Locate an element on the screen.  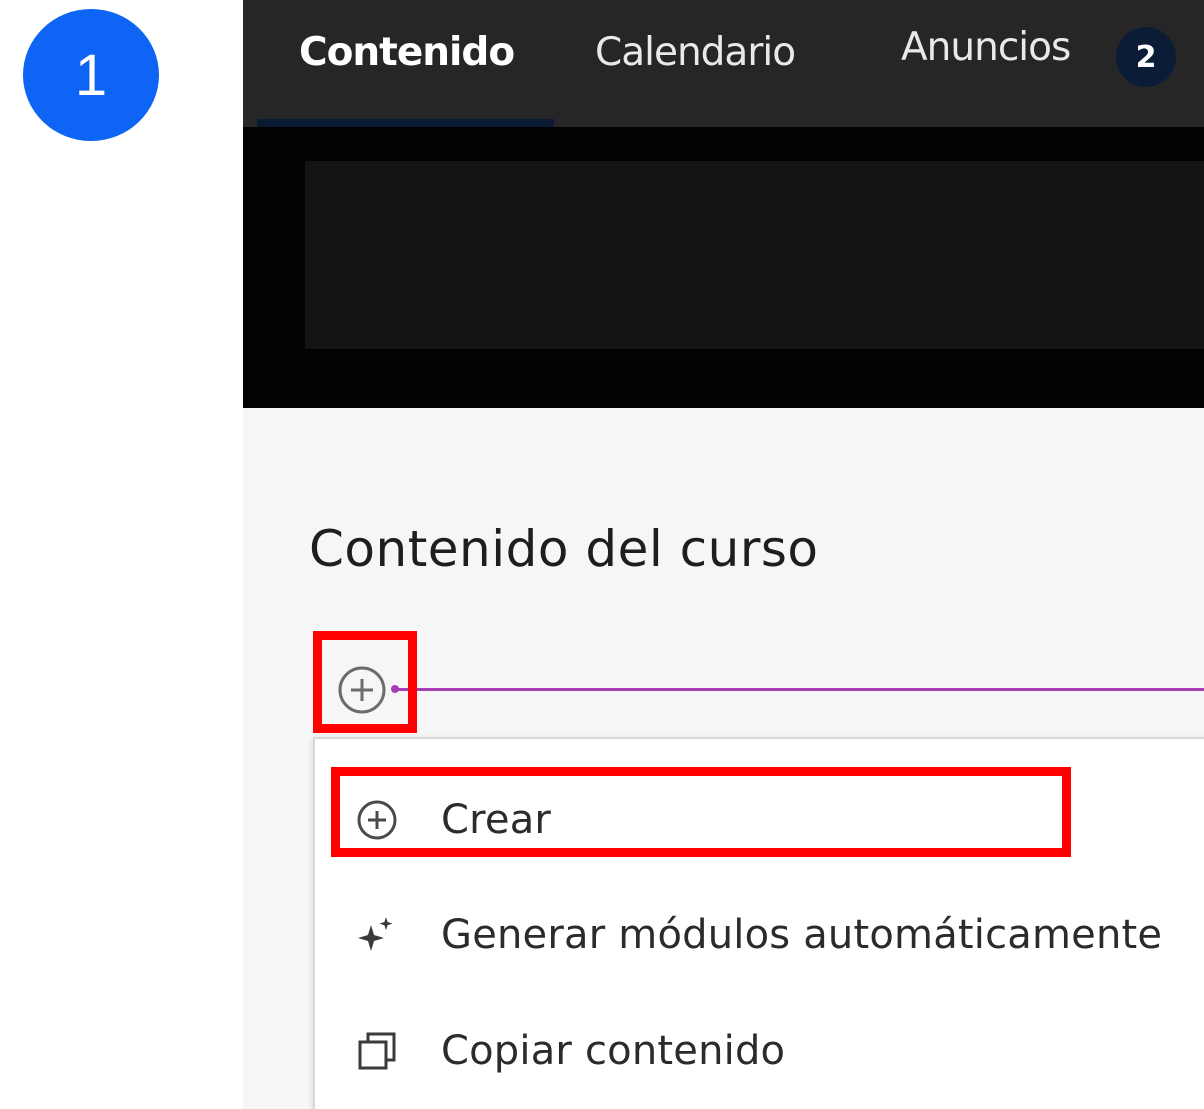
copy-icon is located at coordinates (377, 1051).